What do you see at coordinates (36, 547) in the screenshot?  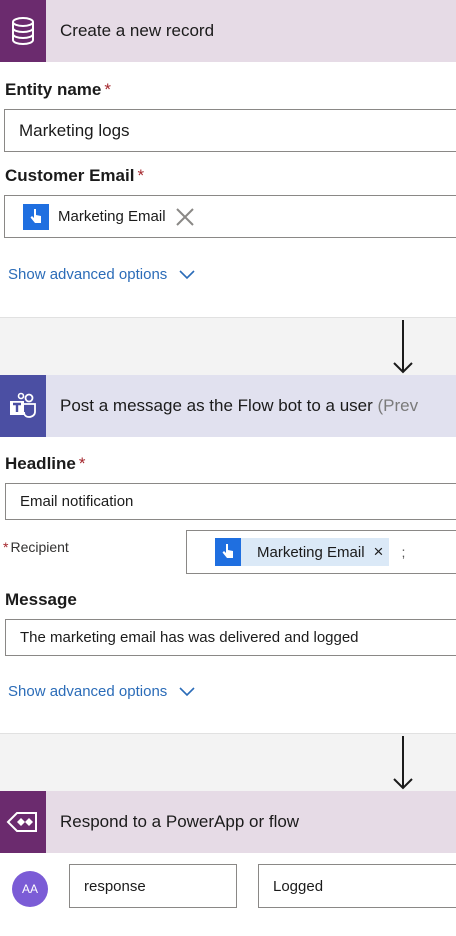 I see `recipient-label: * Recipient` at bounding box center [36, 547].